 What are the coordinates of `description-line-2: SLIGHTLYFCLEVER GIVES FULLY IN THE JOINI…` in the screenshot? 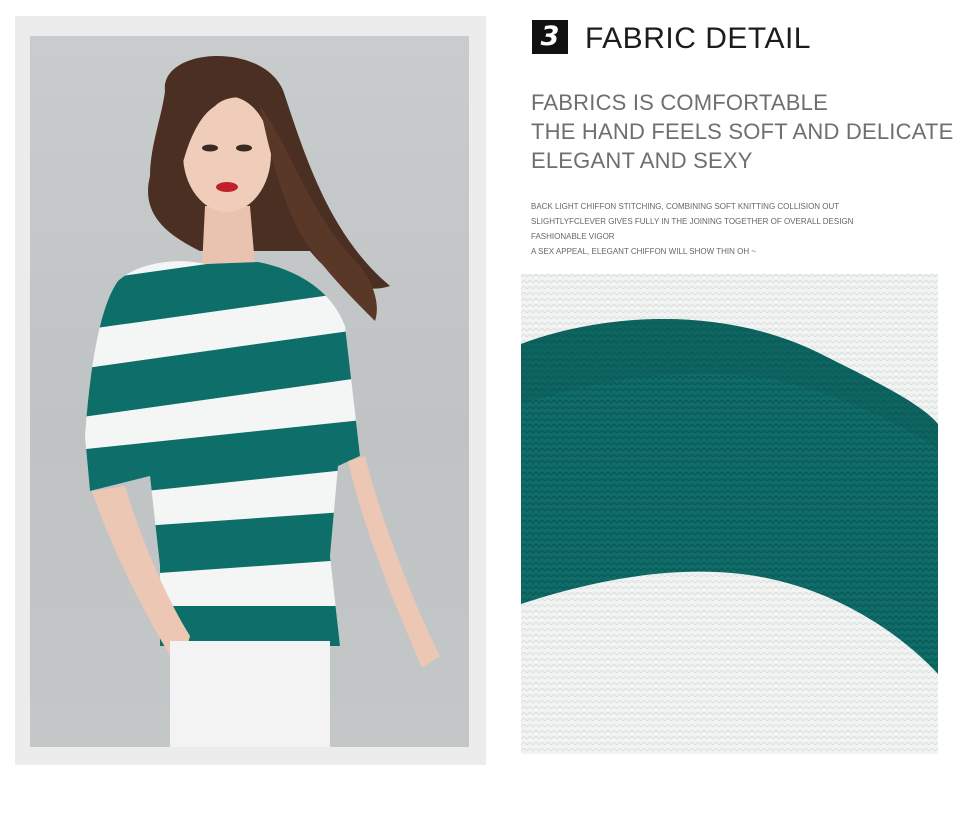 It's located at (692, 221).